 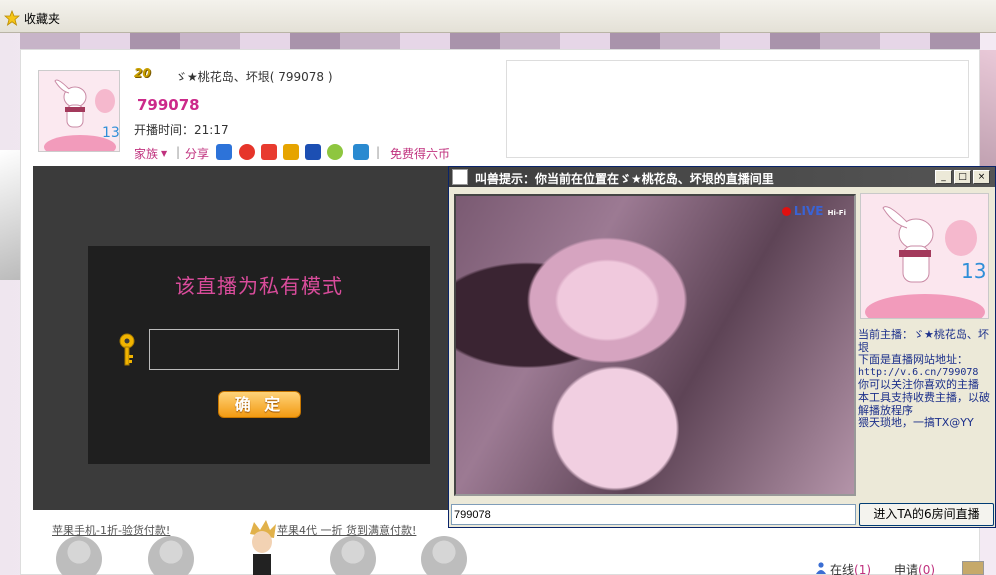 I want to click on anchor-avatar: 13, so click(x=79, y=111).